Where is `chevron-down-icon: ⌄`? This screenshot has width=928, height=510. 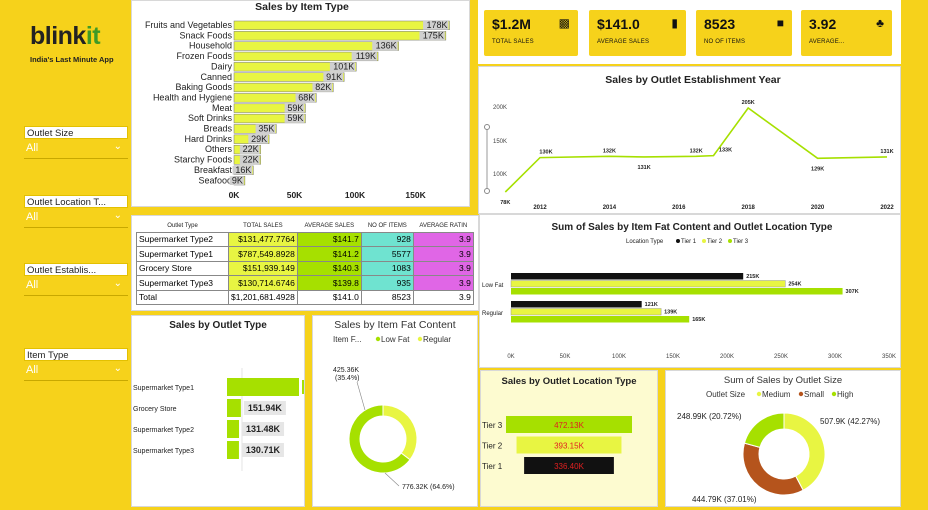 chevron-down-icon: ⌄ is located at coordinates (117, 146).